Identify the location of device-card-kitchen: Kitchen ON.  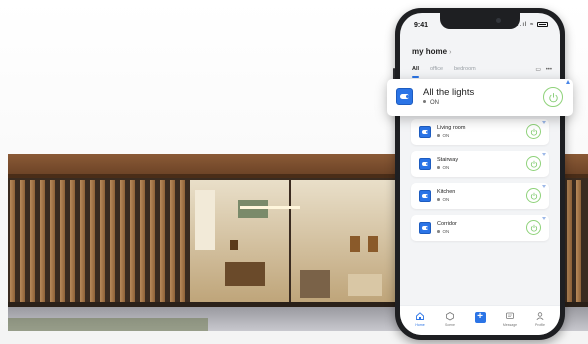
(480, 196).